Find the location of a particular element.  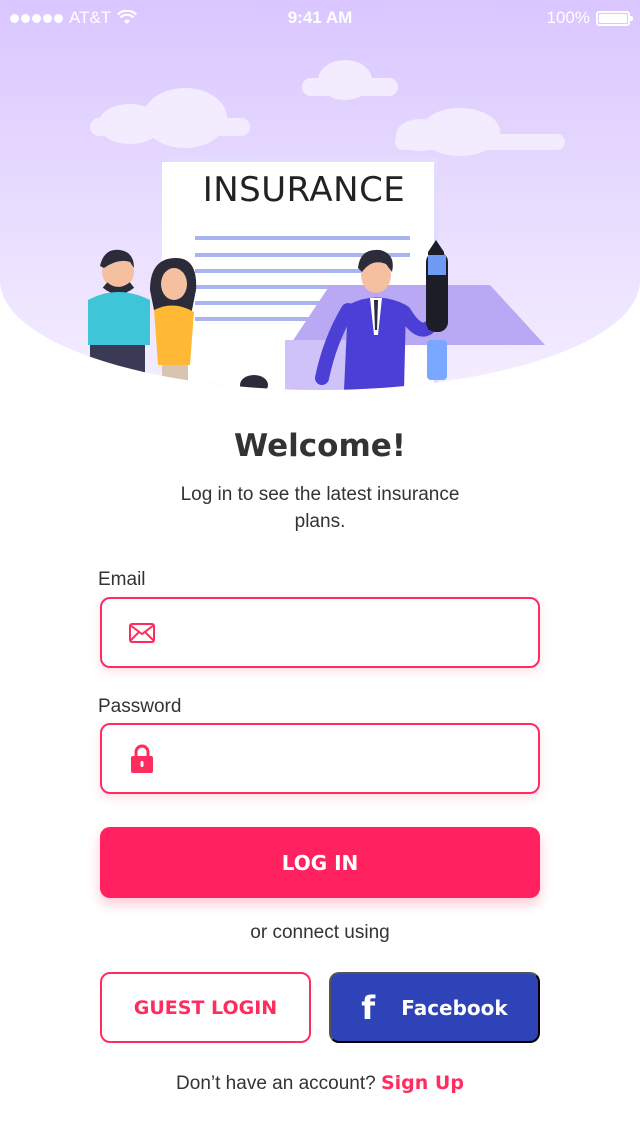

status-time: 9:41 AM is located at coordinates (320, 17).